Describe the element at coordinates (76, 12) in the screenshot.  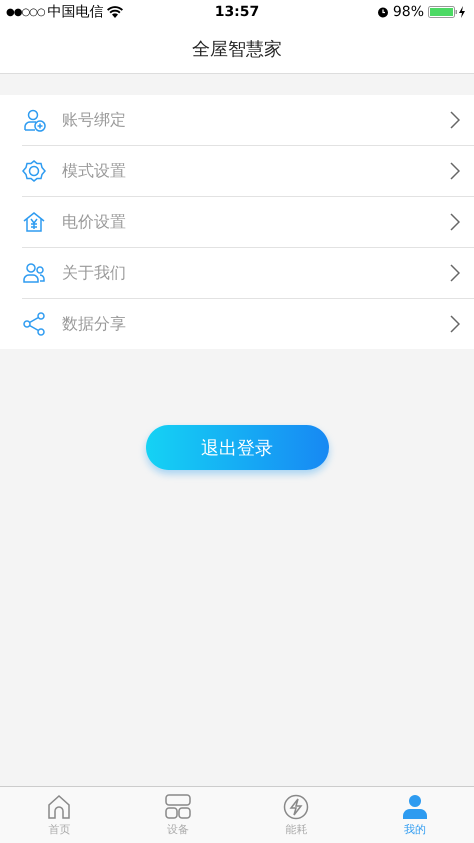
I see `carrier-name: 中国电信` at that location.